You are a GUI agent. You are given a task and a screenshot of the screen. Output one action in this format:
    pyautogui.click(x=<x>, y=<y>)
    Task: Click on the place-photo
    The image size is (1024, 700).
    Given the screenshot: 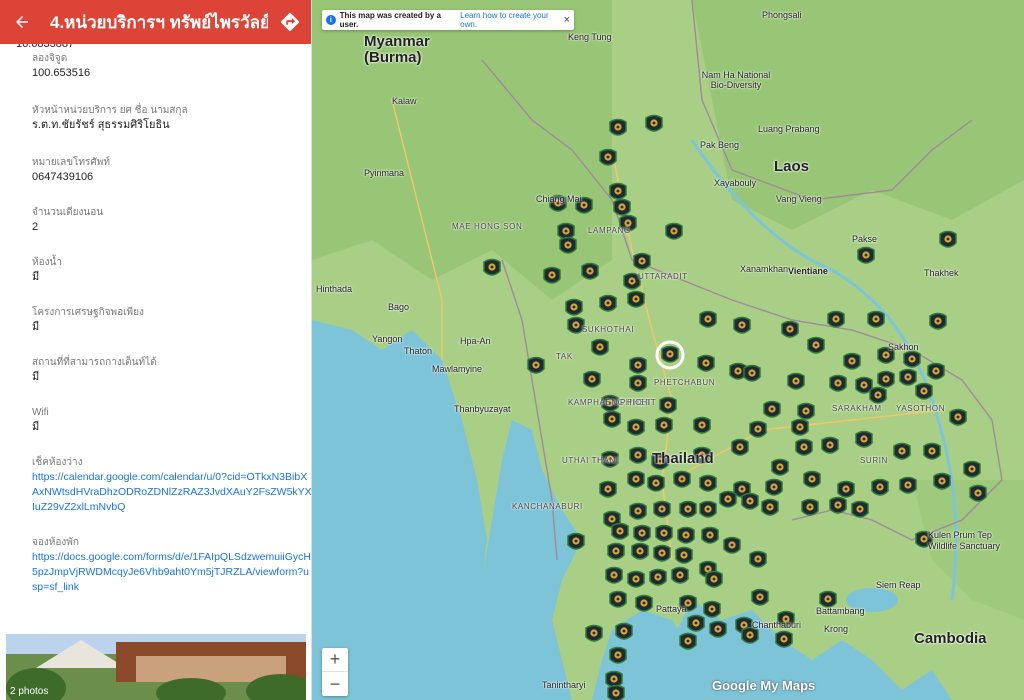 What is the action you would take?
    pyautogui.click(x=156, y=667)
    